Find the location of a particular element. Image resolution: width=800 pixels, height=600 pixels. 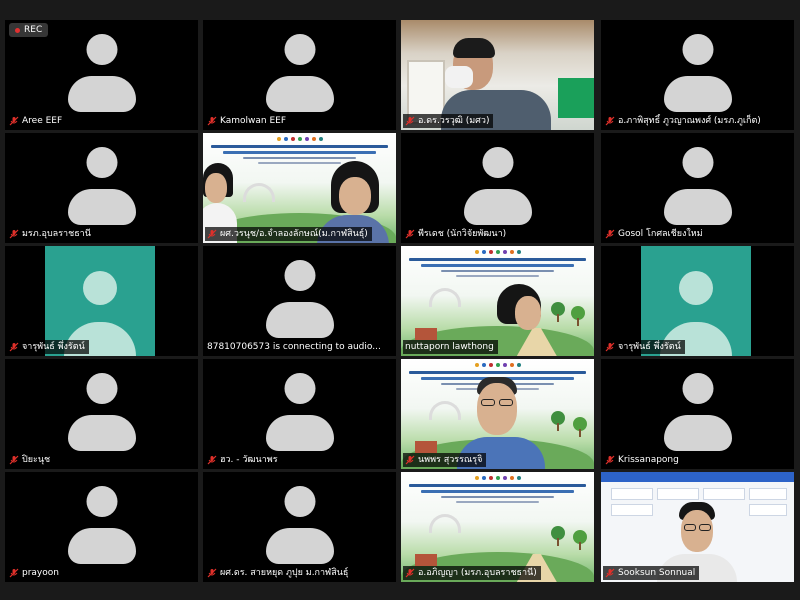

participant-tile: prayoon is located at coordinates (101, 527).